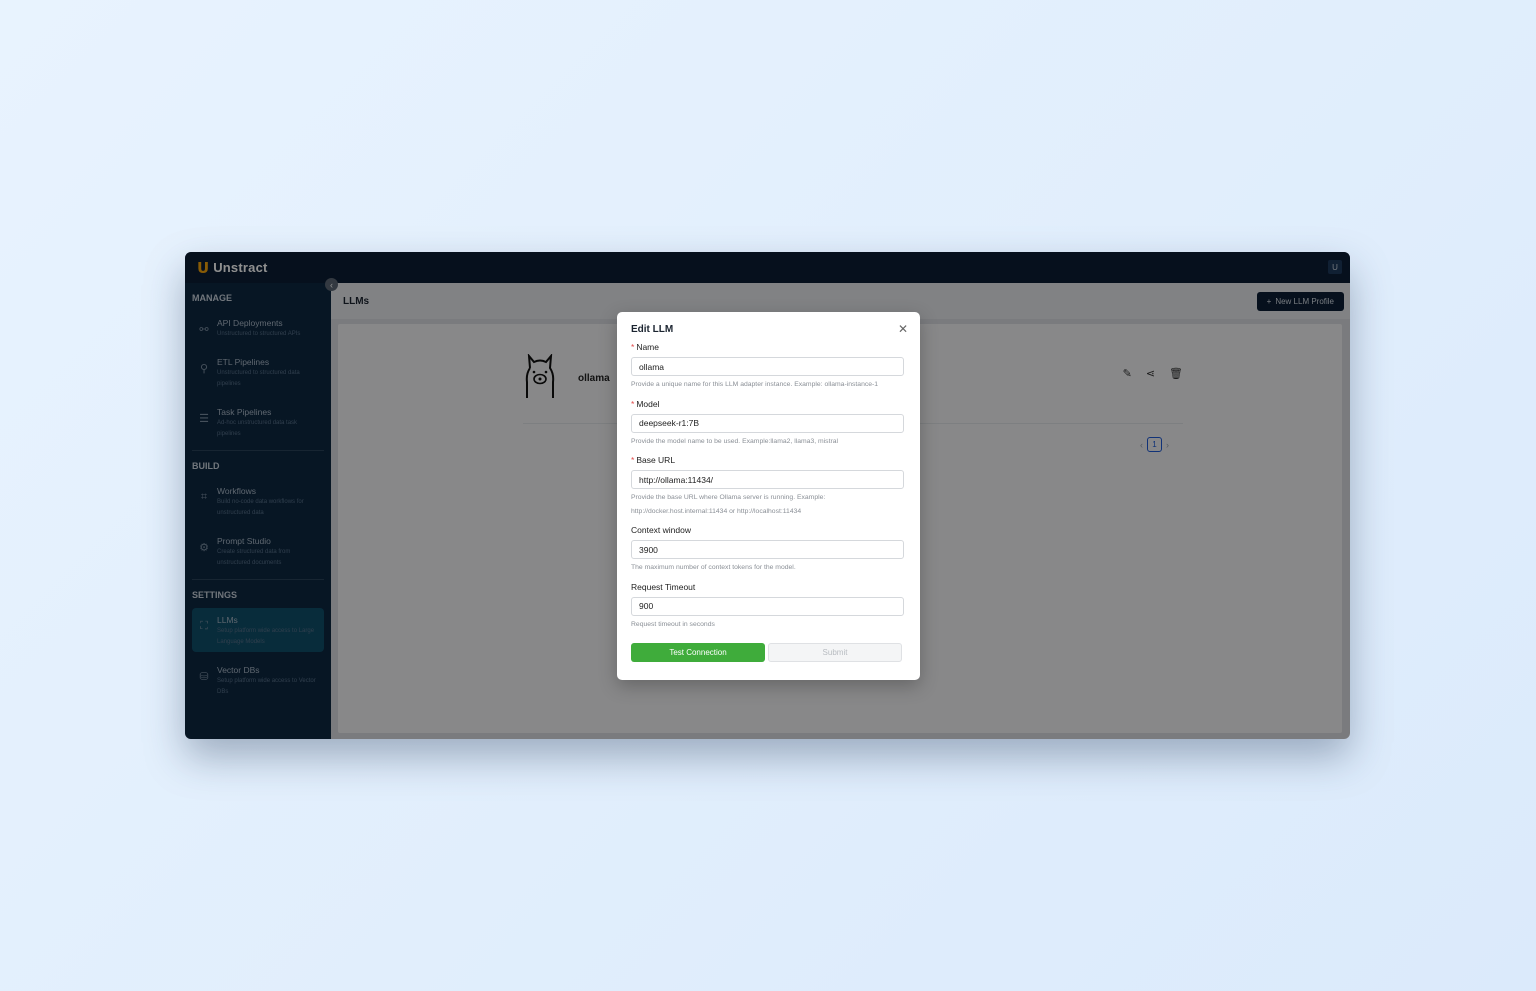 This screenshot has width=1536, height=991. What do you see at coordinates (663, 586) in the screenshot?
I see `request-timeout-label: Request Timeout` at bounding box center [663, 586].